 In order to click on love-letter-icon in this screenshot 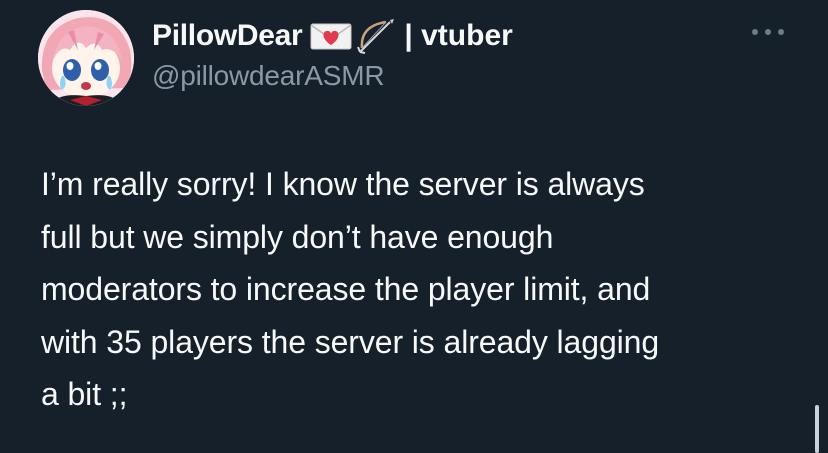, I will do `click(331, 36)`.